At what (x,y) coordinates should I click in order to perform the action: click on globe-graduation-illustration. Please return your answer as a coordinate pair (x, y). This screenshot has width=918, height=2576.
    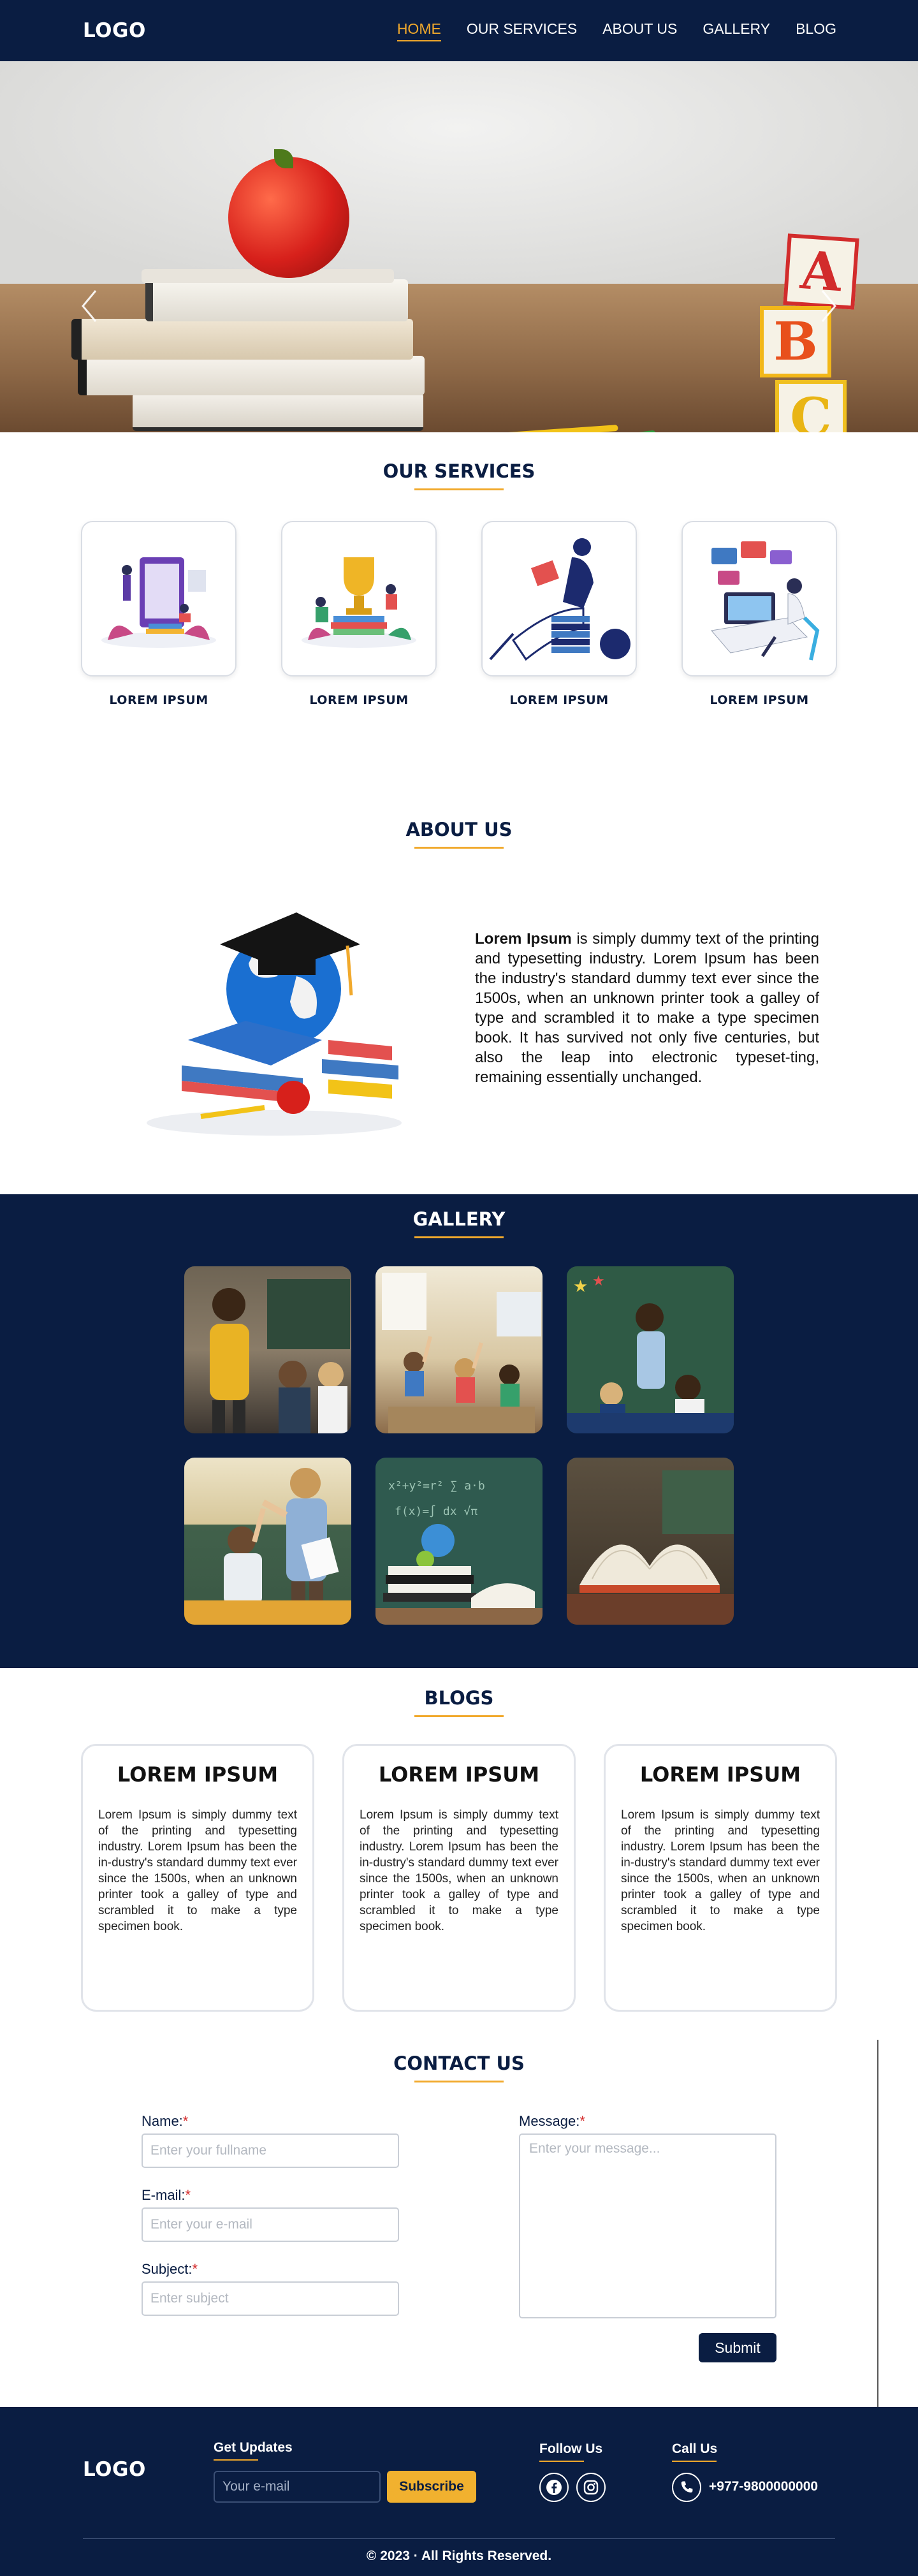
    Looking at the image, I should click on (274, 1024).